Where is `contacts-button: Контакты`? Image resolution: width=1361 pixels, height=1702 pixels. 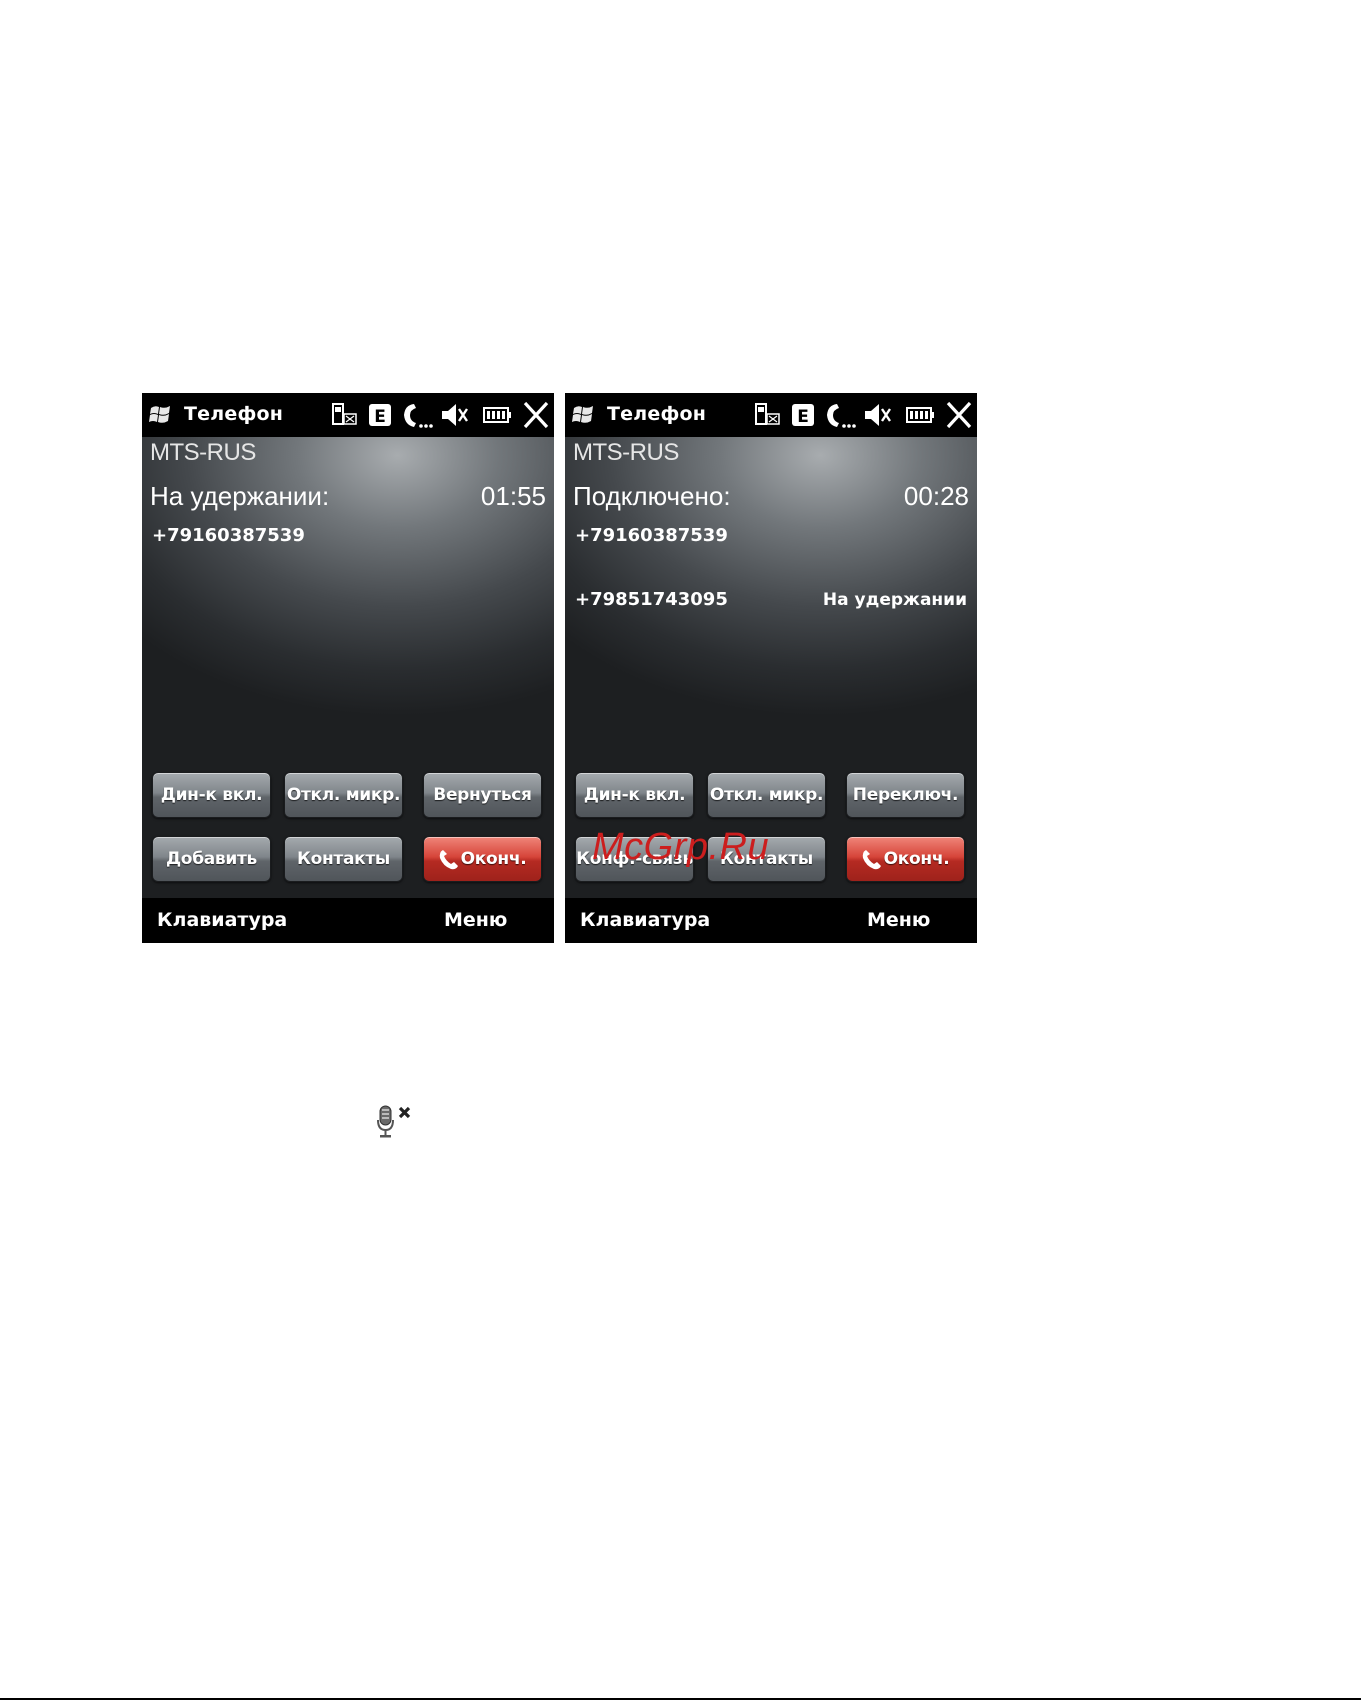 contacts-button: Контакты is located at coordinates (343, 859).